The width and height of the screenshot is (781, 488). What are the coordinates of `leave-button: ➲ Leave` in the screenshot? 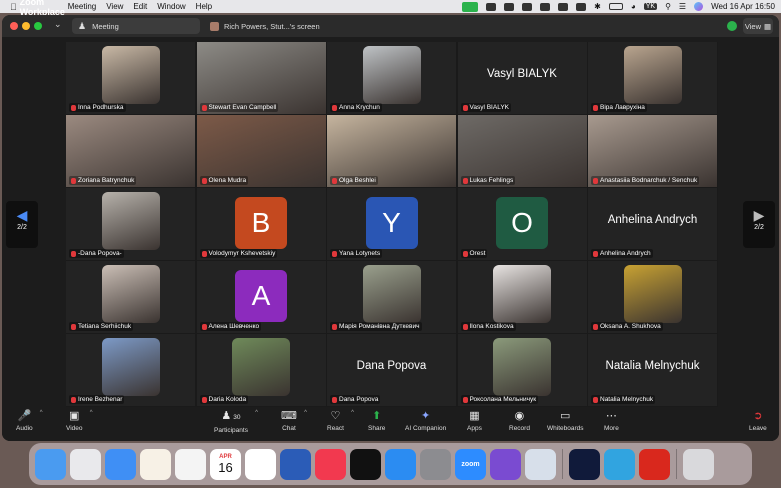 It's located at (758, 421).